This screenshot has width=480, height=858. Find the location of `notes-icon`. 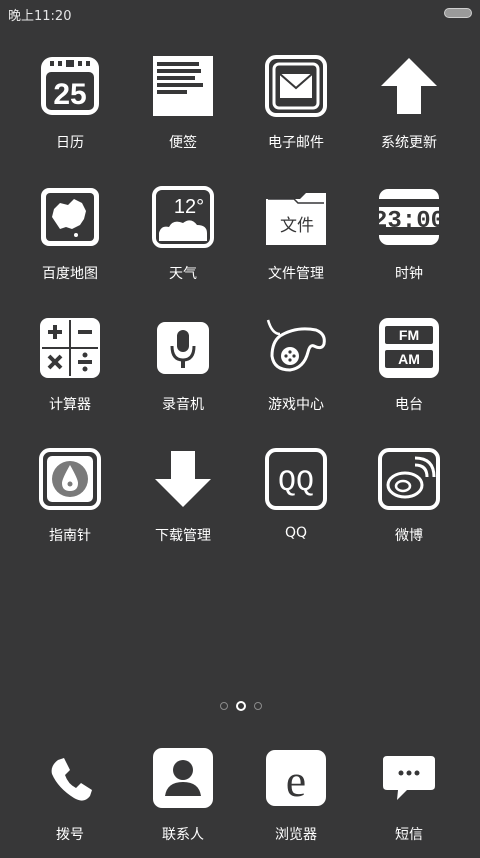

notes-icon is located at coordinates (183, 86).